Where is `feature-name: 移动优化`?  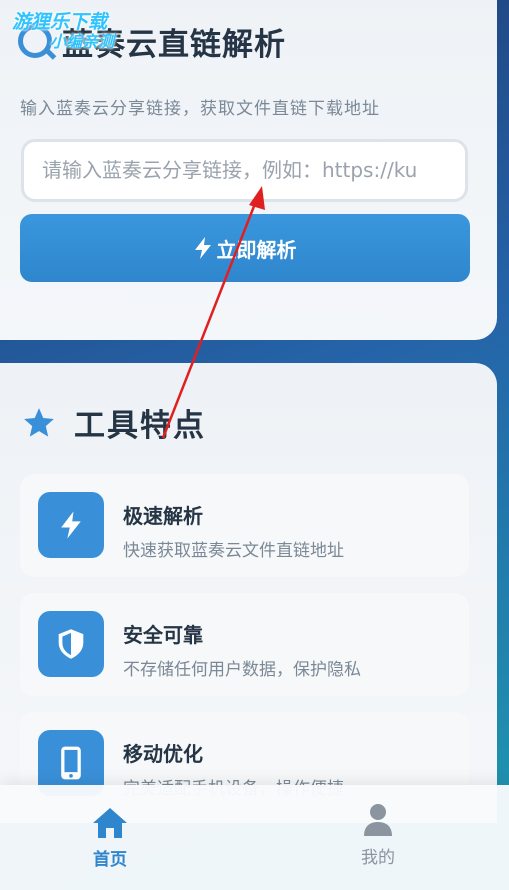 feature-name: 移动优化 is located at coordinates (163, 754).